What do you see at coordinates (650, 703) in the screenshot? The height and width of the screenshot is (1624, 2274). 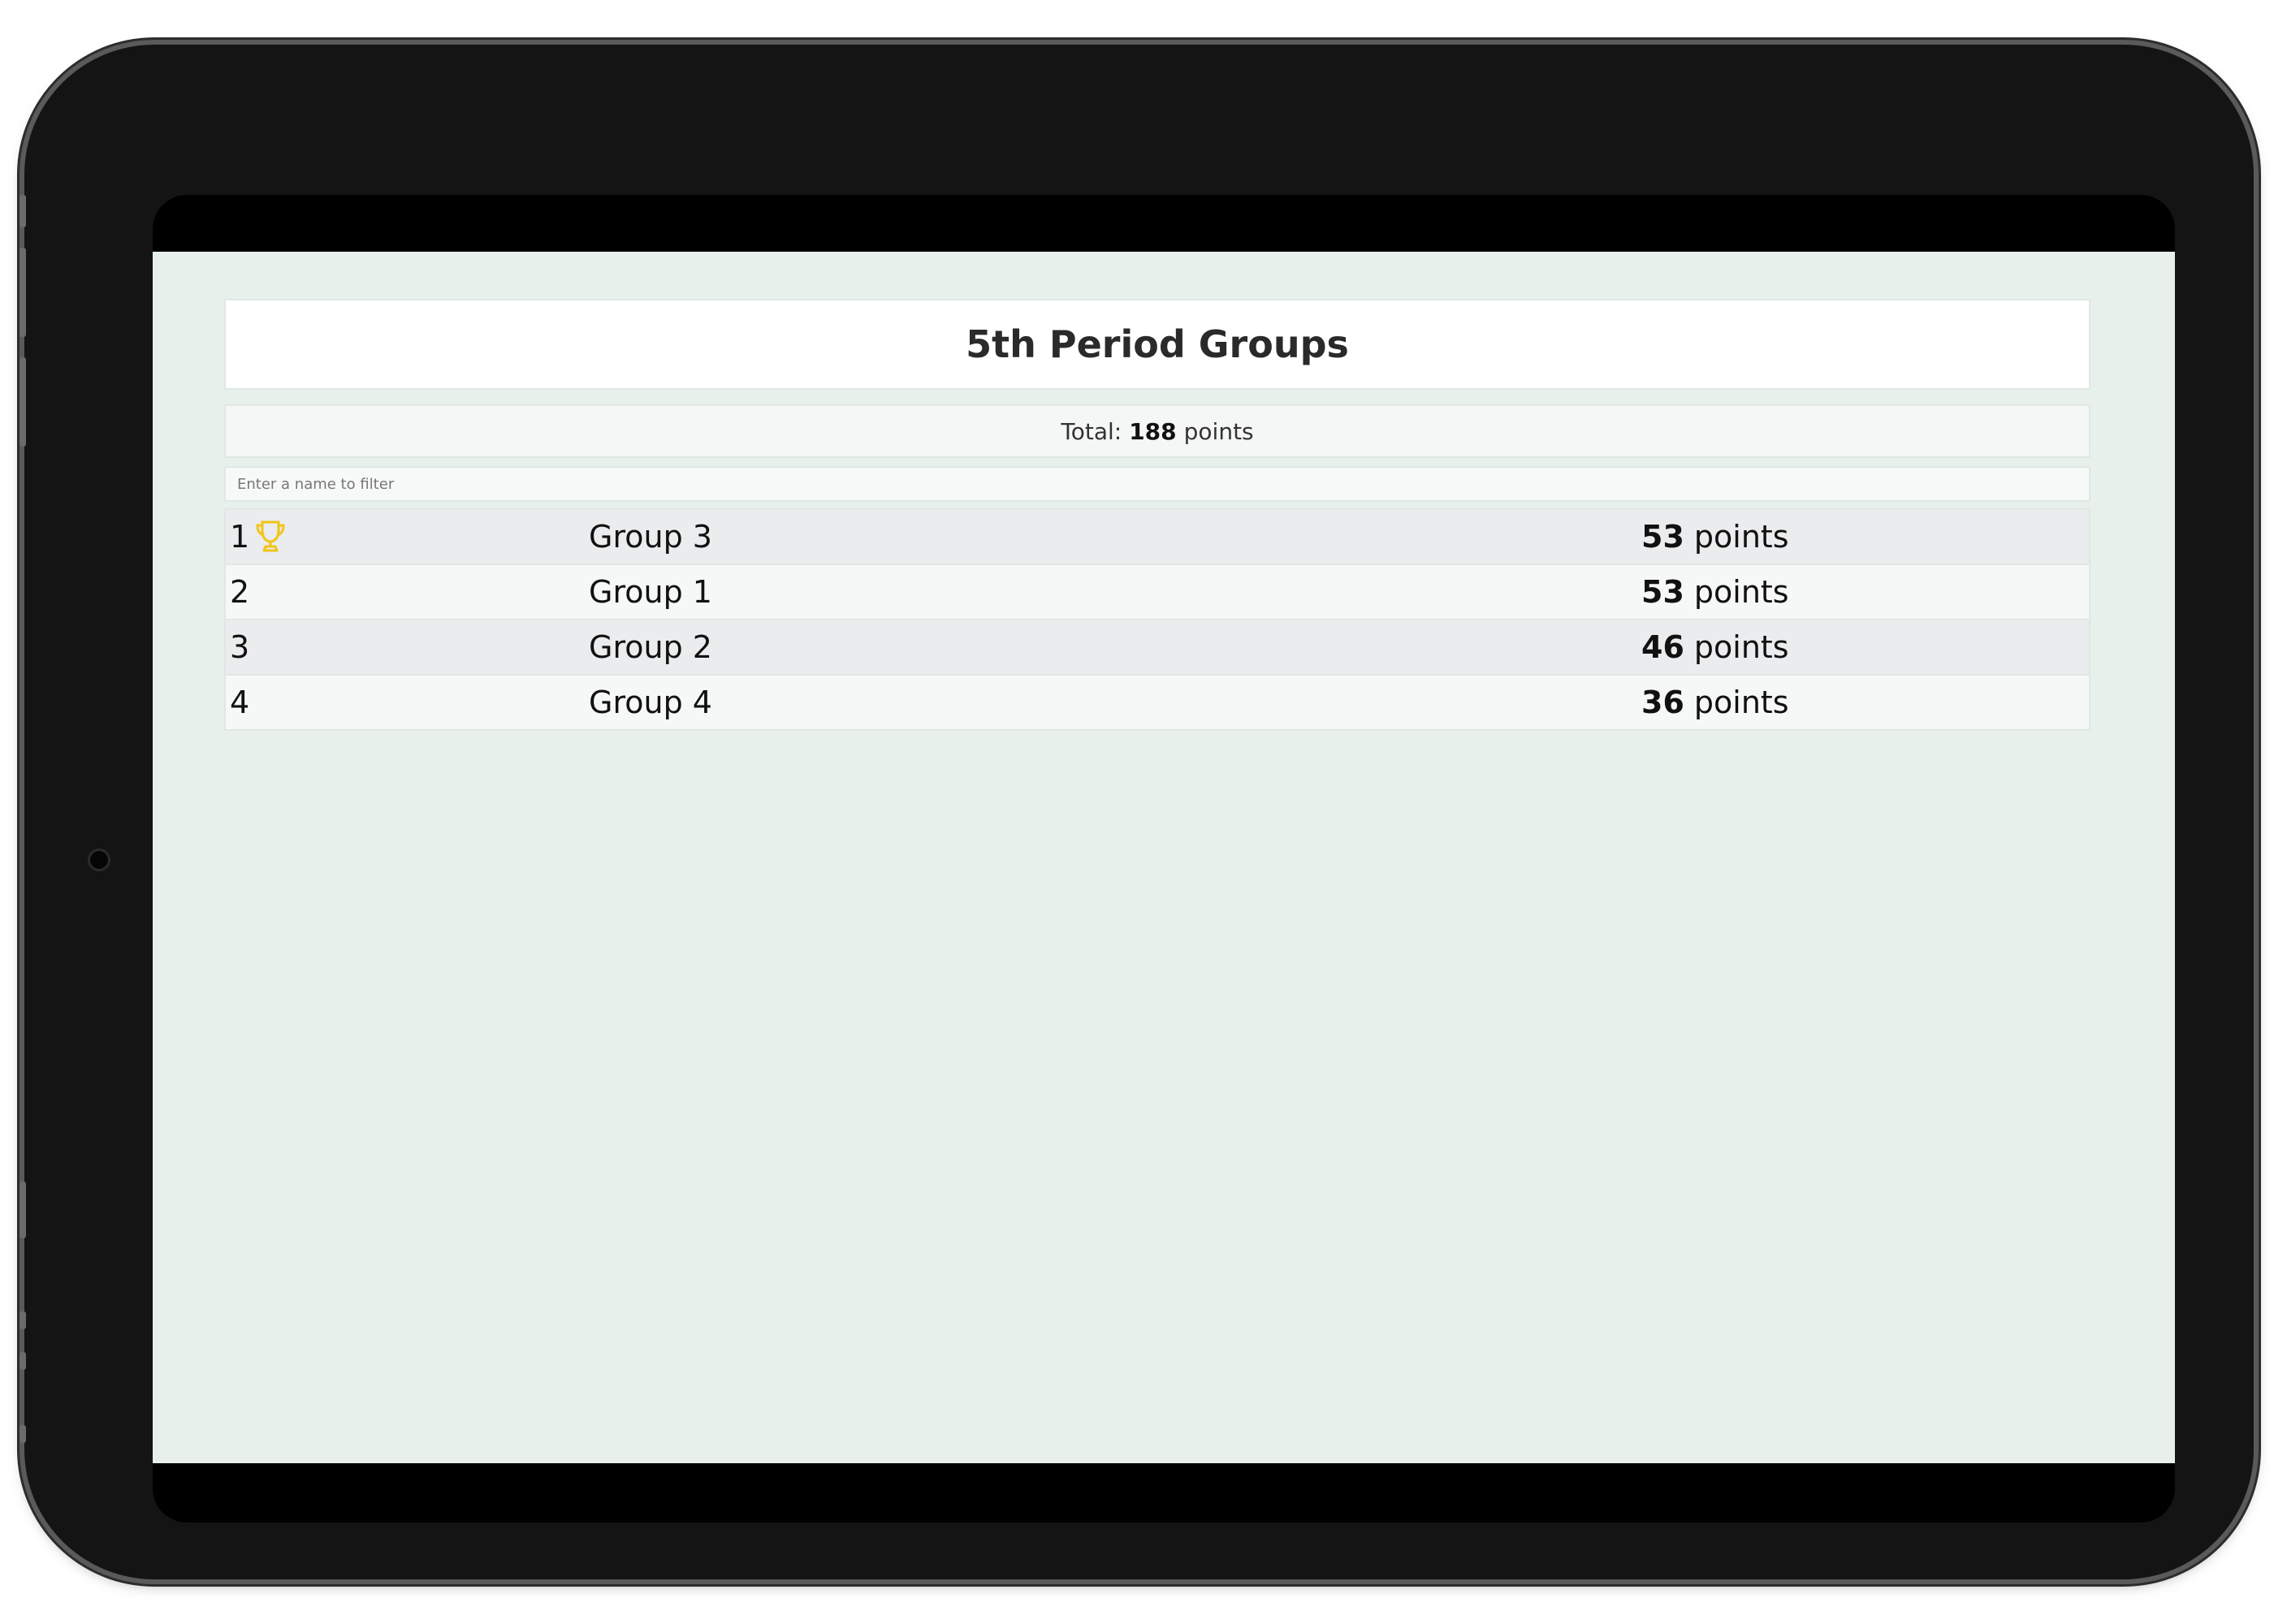 I see `group-name: Group 4` at bounding box center [650, 703].